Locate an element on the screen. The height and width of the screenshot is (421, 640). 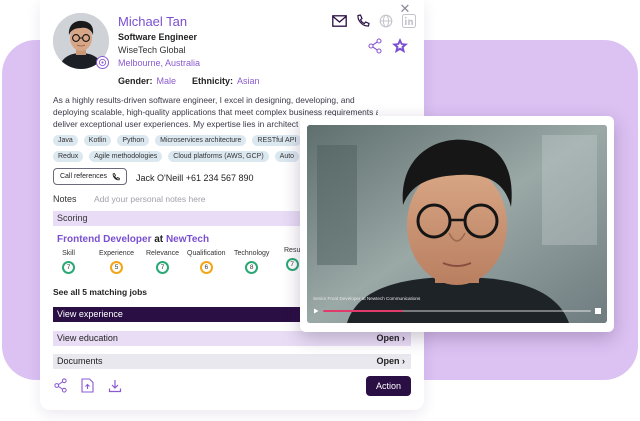
bottom-toolbar is located at coordinates (87, 385).